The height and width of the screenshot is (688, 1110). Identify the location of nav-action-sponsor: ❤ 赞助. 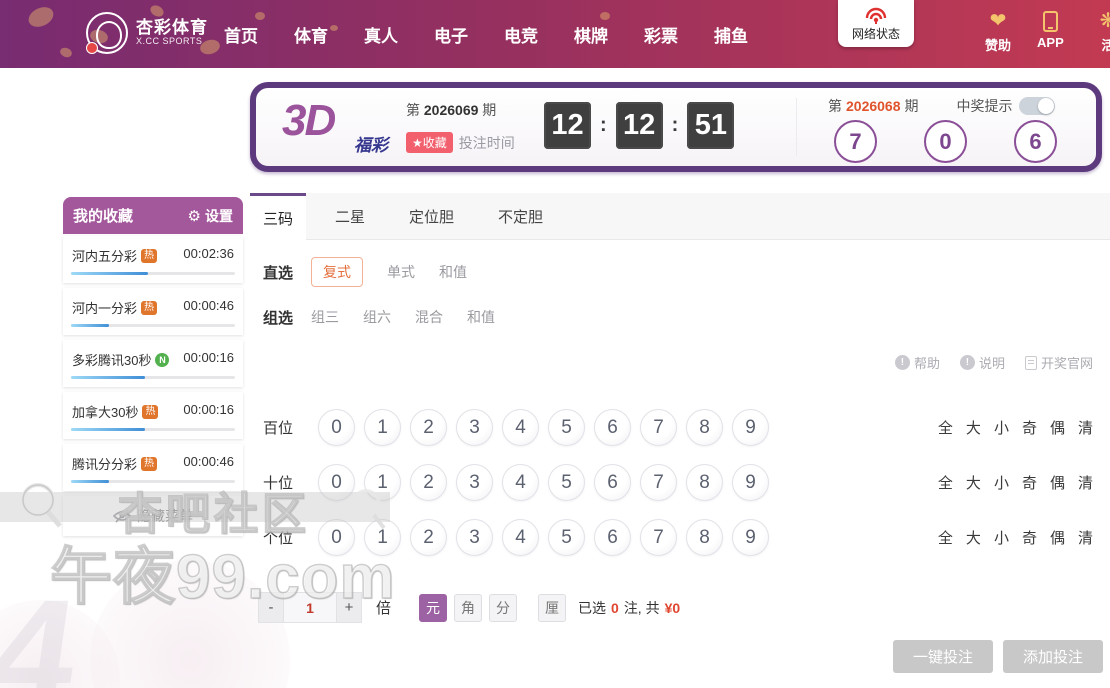
(998, 32).